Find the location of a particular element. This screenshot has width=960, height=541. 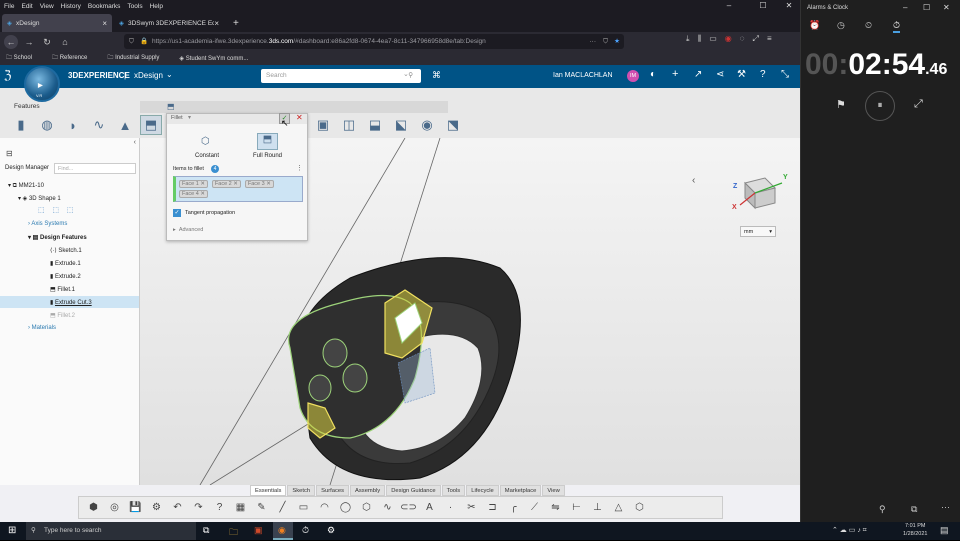

draft-icon: ◫ is located at coordinates (349, 125).